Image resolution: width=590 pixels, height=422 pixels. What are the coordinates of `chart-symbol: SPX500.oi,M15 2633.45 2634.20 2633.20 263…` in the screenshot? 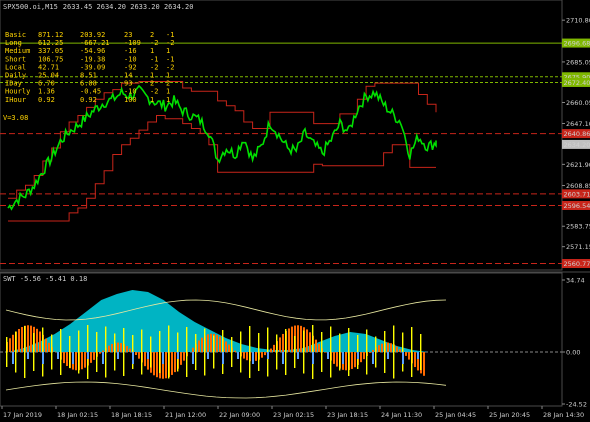 It's located at (98, 7).